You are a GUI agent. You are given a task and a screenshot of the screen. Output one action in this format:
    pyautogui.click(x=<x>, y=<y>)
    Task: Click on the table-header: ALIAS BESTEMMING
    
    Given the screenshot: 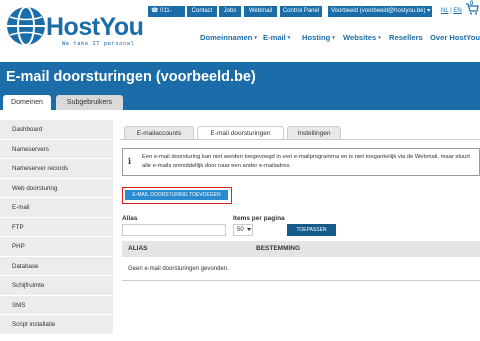 What is the action you would take?
    pyautogui.click(x=301, y=249)
    